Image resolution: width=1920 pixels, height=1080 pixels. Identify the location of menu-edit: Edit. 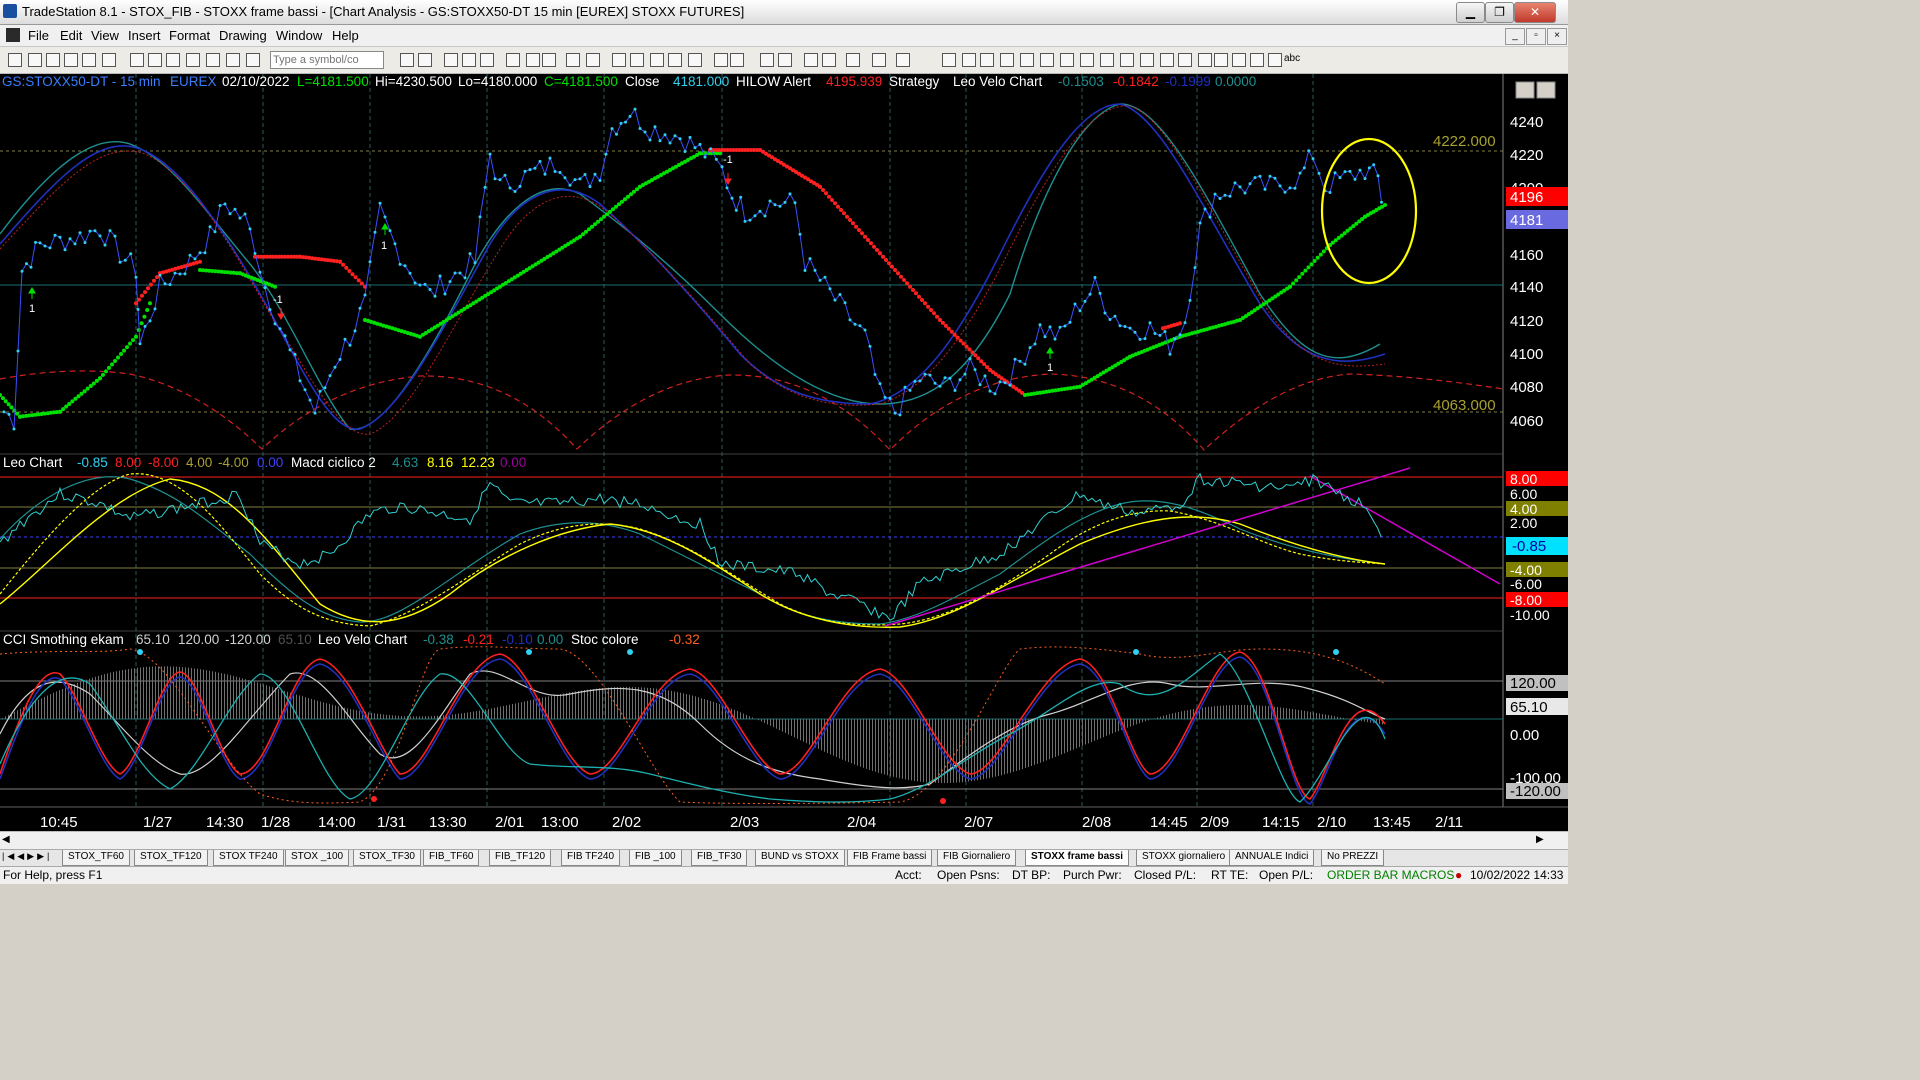
(71, 35).